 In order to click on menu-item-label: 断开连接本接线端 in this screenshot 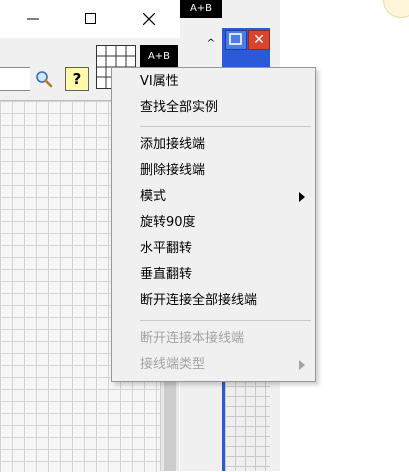, I will do `click(192, 338)`.